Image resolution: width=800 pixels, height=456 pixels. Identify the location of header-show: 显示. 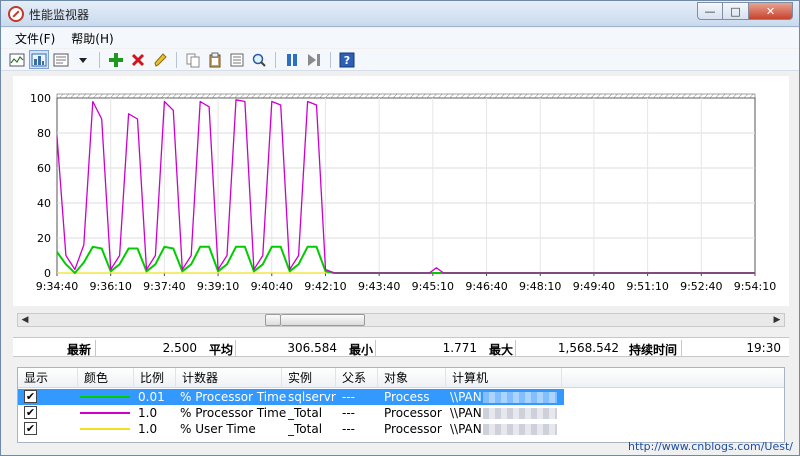
(48, 378).